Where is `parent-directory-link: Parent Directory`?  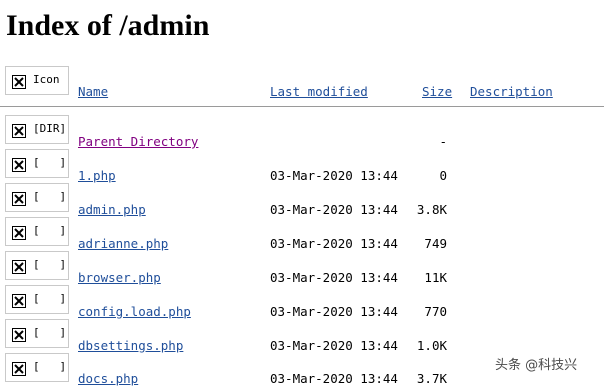 parent-directory-link: Parent Directory is located at coordinates (138, 142).